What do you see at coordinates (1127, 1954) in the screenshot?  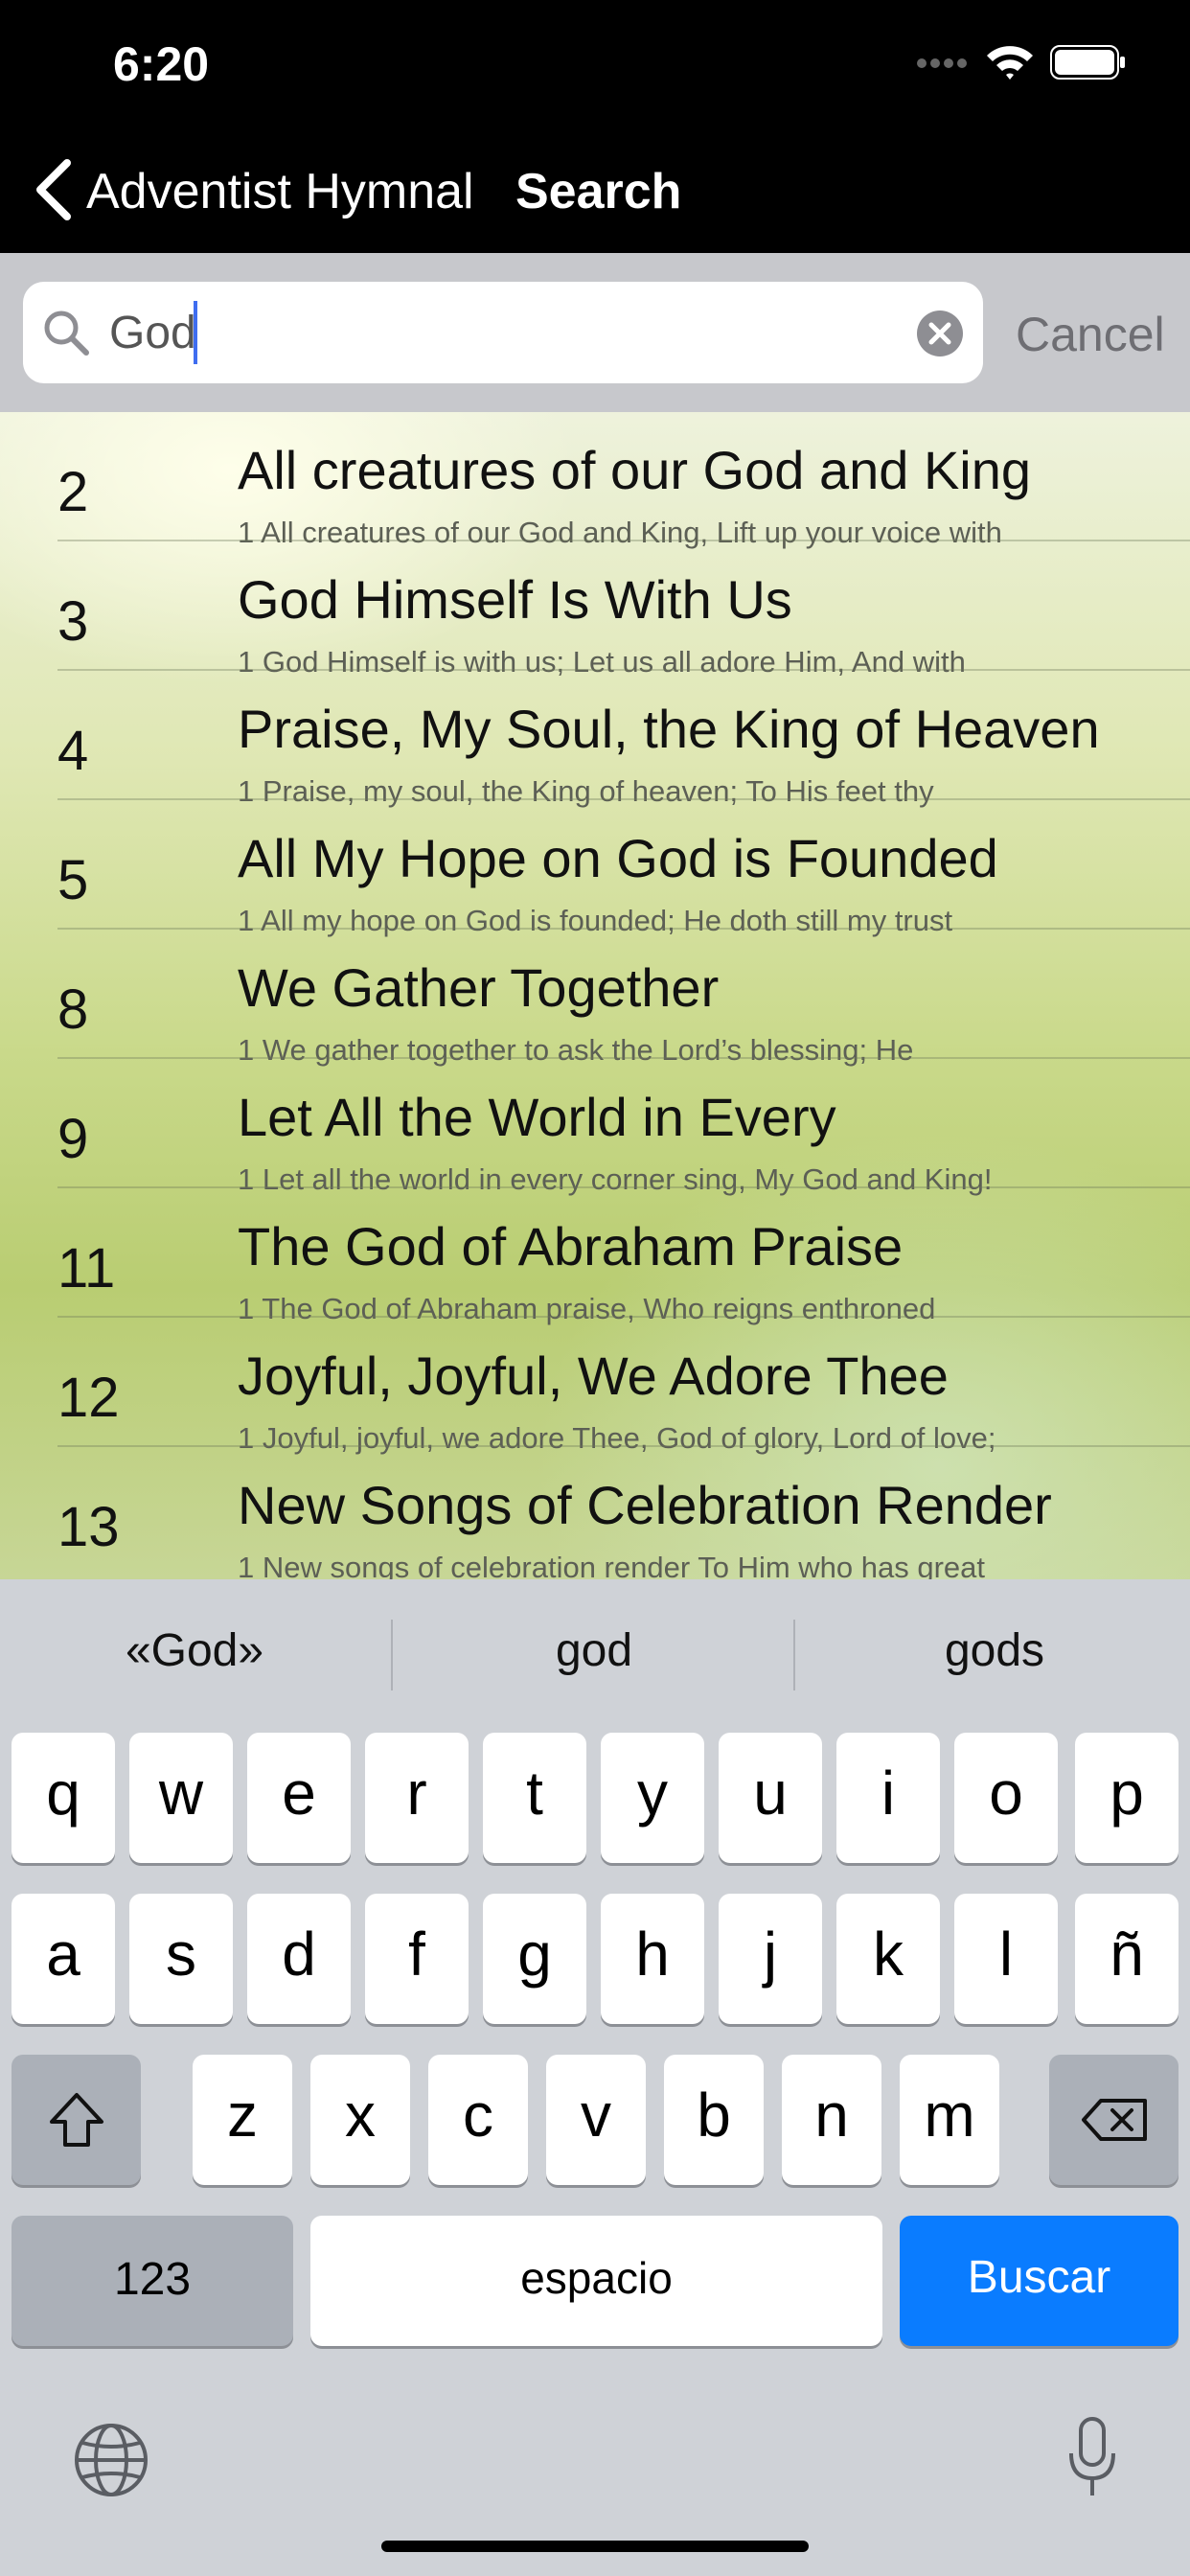 I see `key-label: ñ` at bounding box center [1127, 1954].